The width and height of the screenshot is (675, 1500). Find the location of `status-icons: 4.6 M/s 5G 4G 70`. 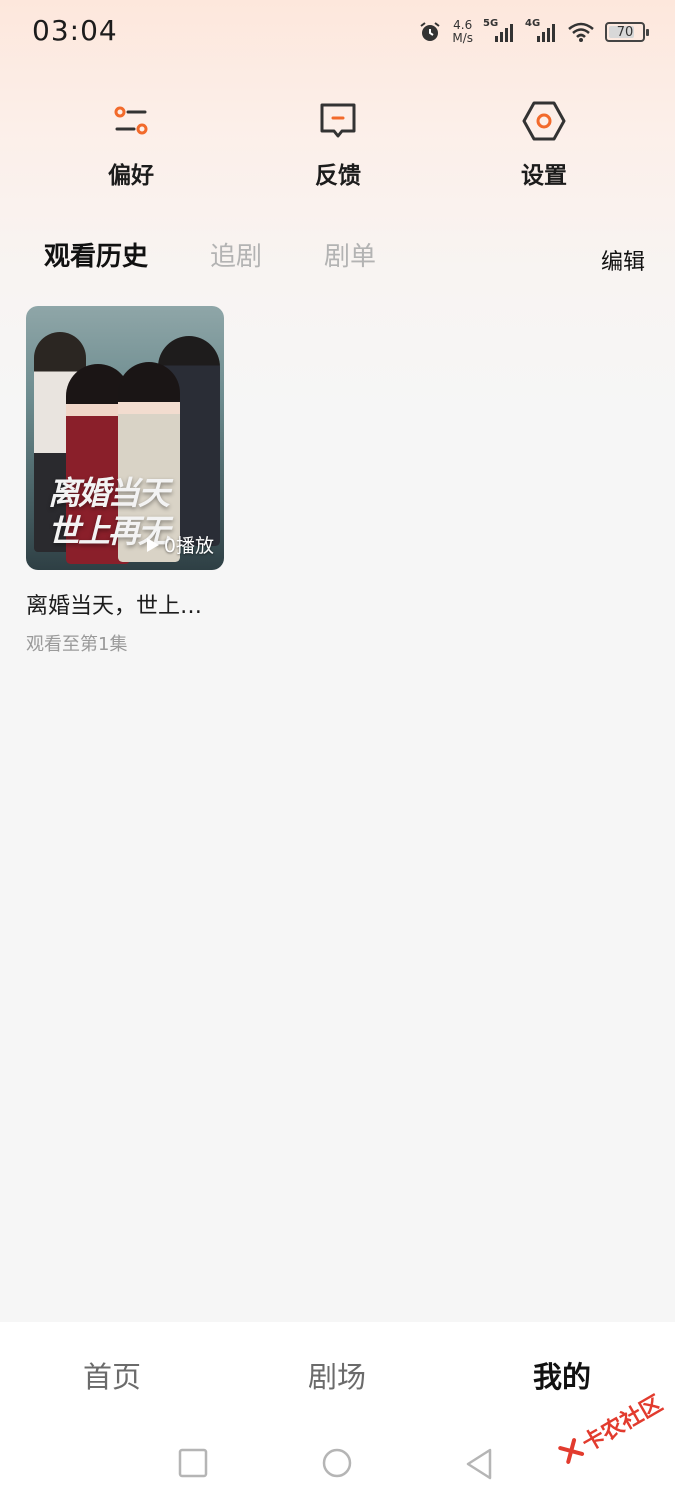

status-icons: 4.6 M/s 5G 4G 70 is located at coordinates (533, 32).